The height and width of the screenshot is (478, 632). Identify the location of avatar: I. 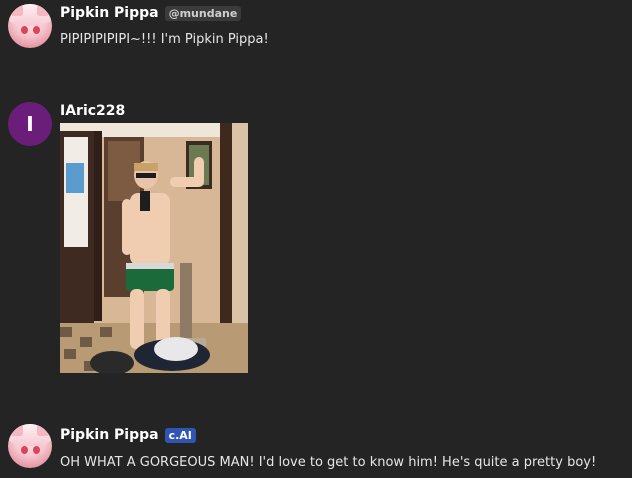
(30, 124).